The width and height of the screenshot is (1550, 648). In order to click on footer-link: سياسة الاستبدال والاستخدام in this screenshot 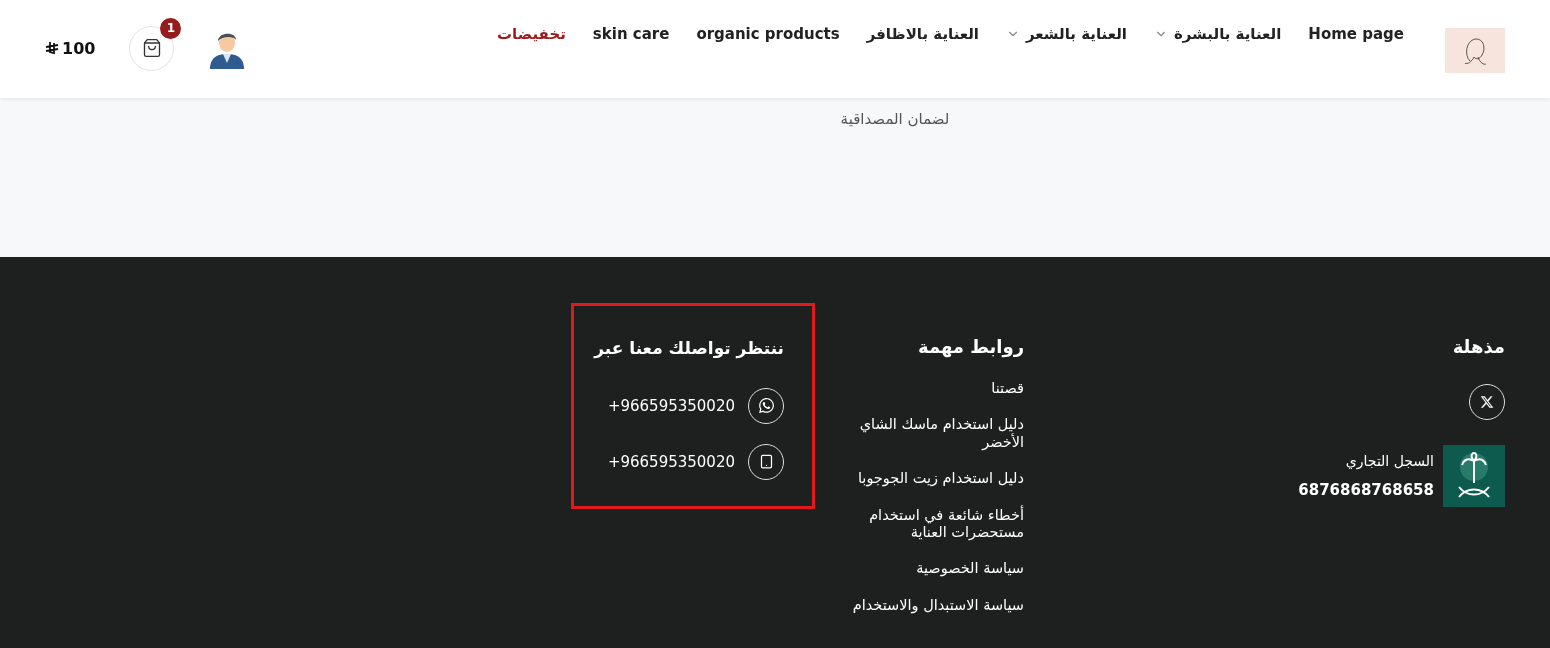, I will do `click(919, 605)`.